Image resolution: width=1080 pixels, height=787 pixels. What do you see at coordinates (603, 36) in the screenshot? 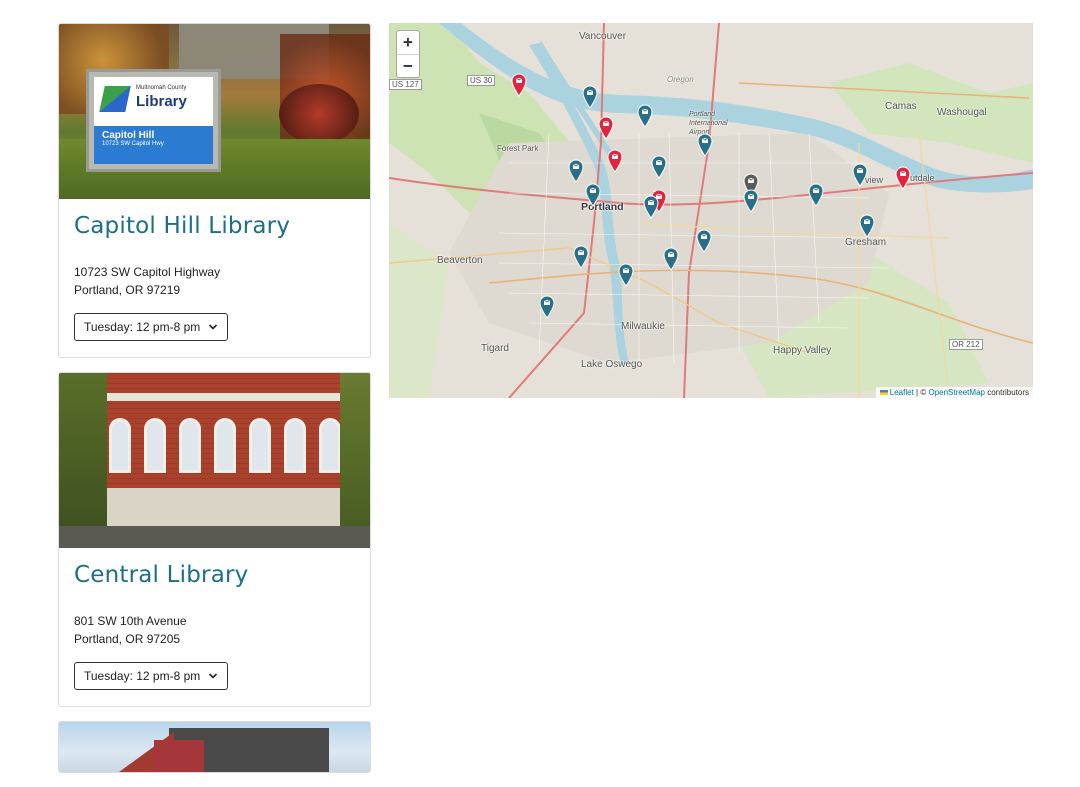
I see `map-label: Vancouver` at bounding box center [603, 36].